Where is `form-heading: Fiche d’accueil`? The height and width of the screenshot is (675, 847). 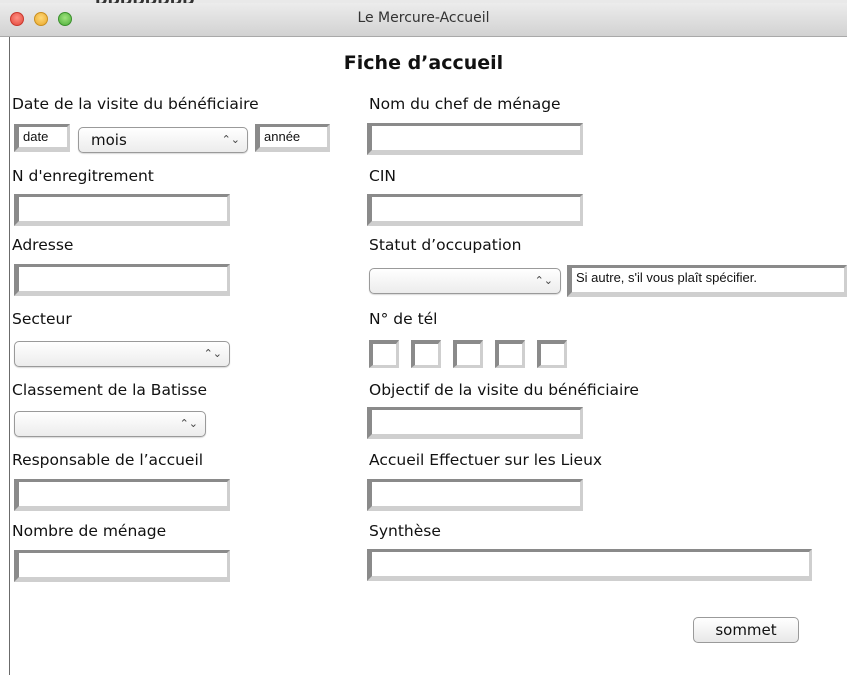
form-heading: Fiche d’accueil is located at coordinates (423, 63).